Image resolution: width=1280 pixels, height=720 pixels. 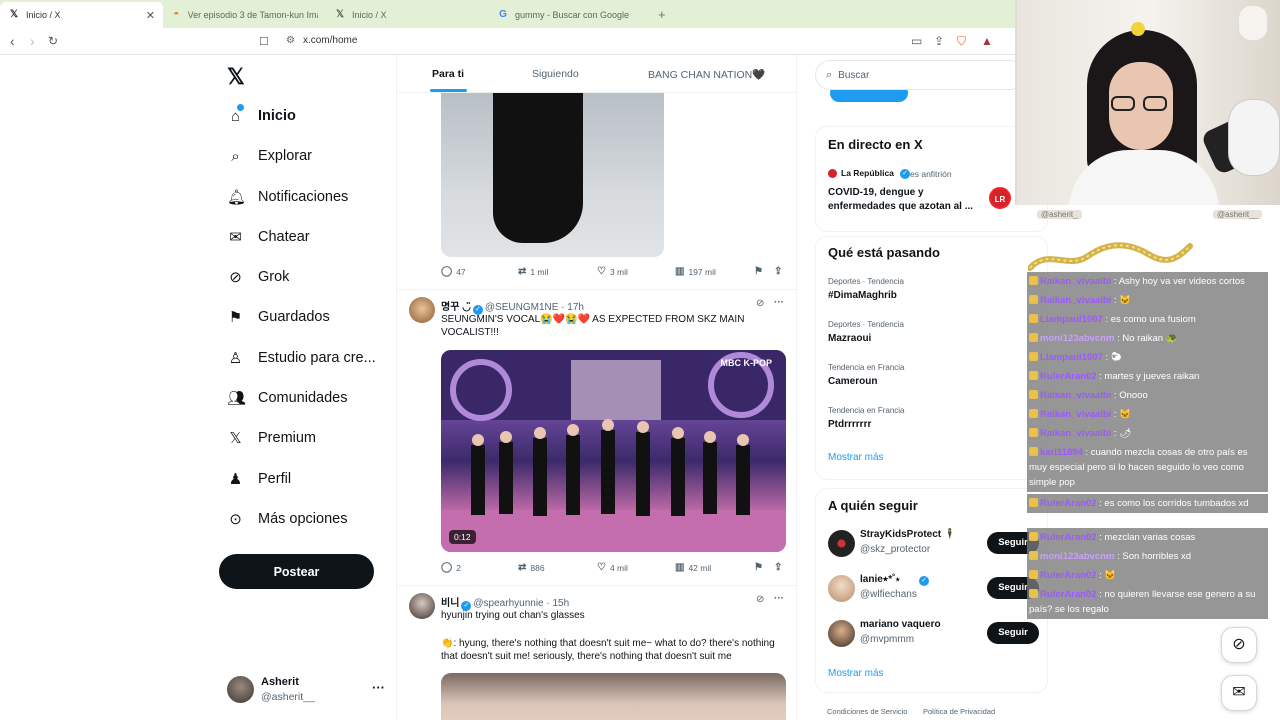 I want to click on tweet-video: MBC K-POP 0:12, so click(x=613, y=451).